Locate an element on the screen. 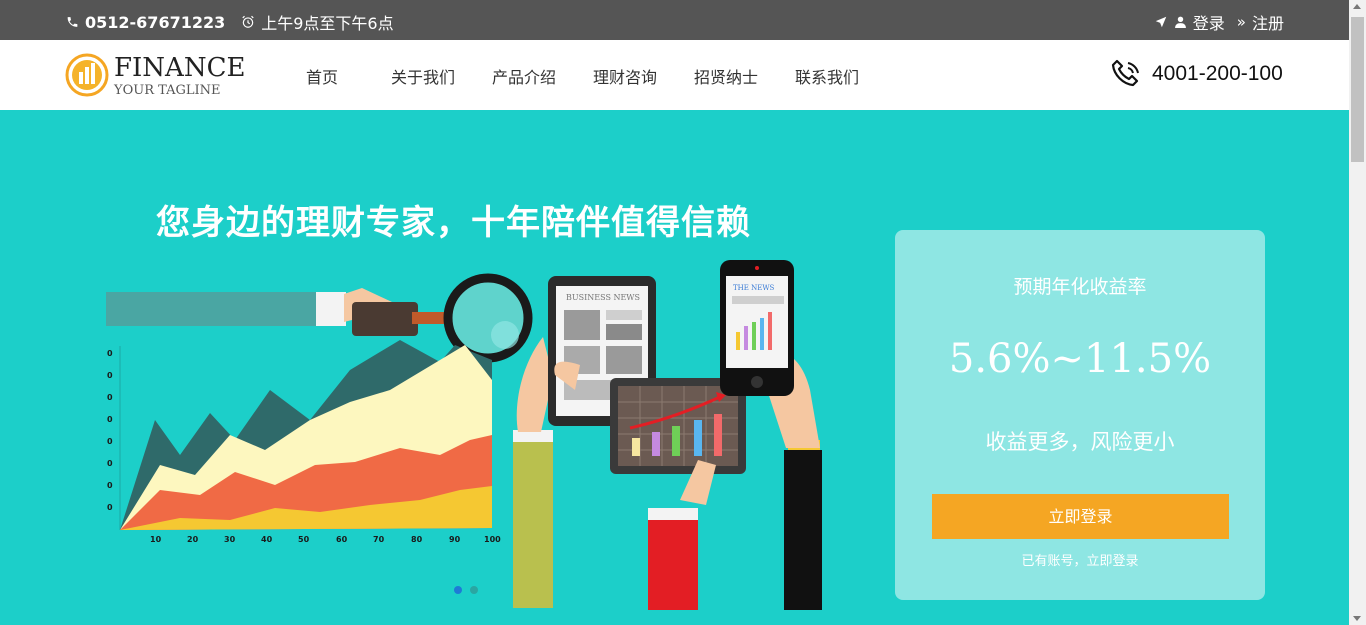 Image resolution: width=1366 pixels, height=625 pixels. phone-call-icon is located at coordinates (1125, 73).